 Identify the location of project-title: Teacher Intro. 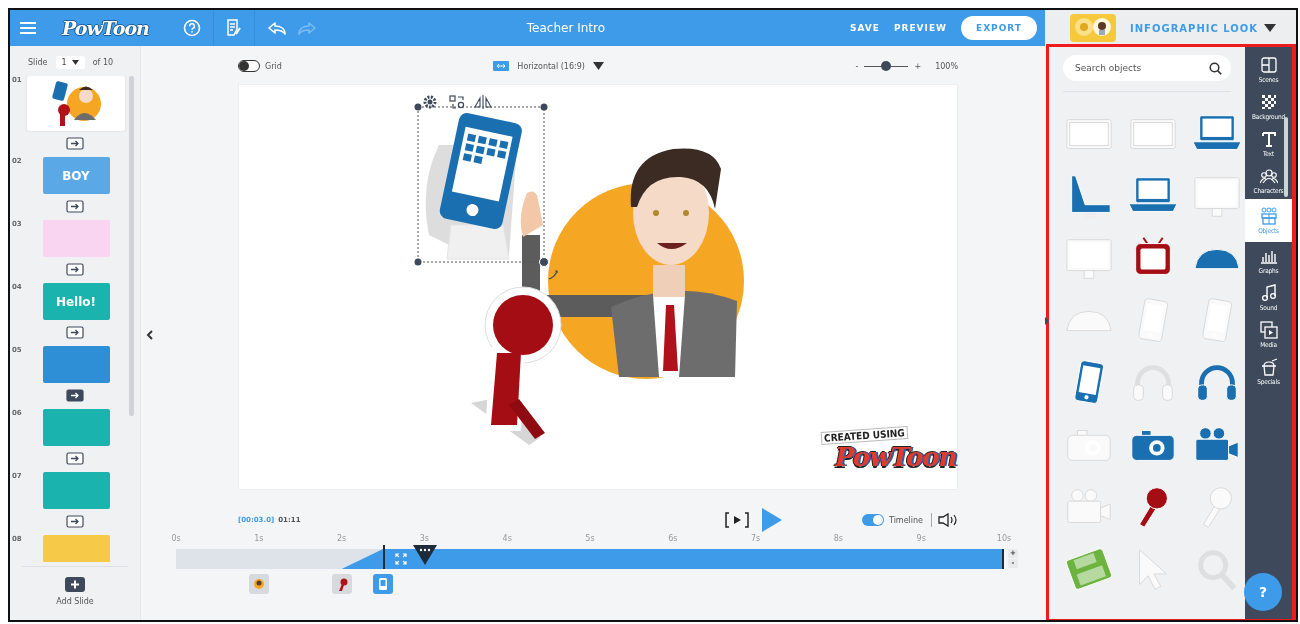
(566, 28).